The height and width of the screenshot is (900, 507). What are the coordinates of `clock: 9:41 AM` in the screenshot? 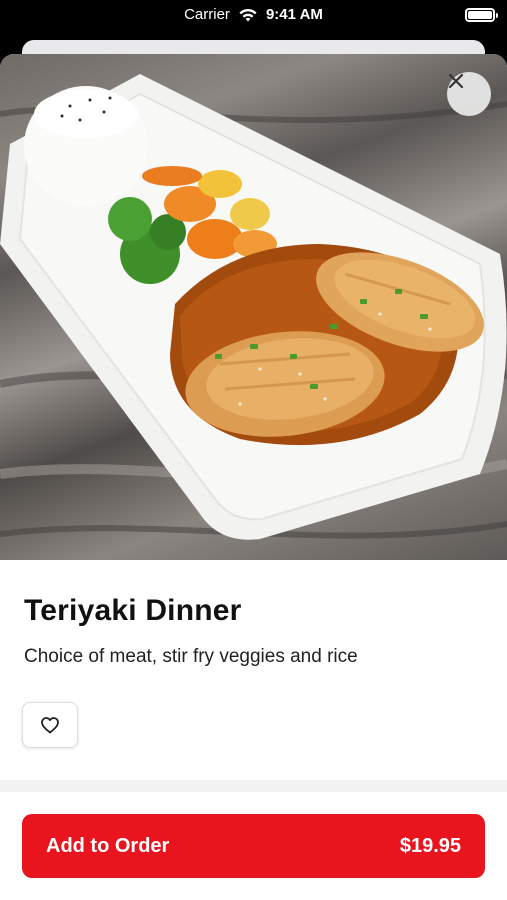 It's located at (294, 14).